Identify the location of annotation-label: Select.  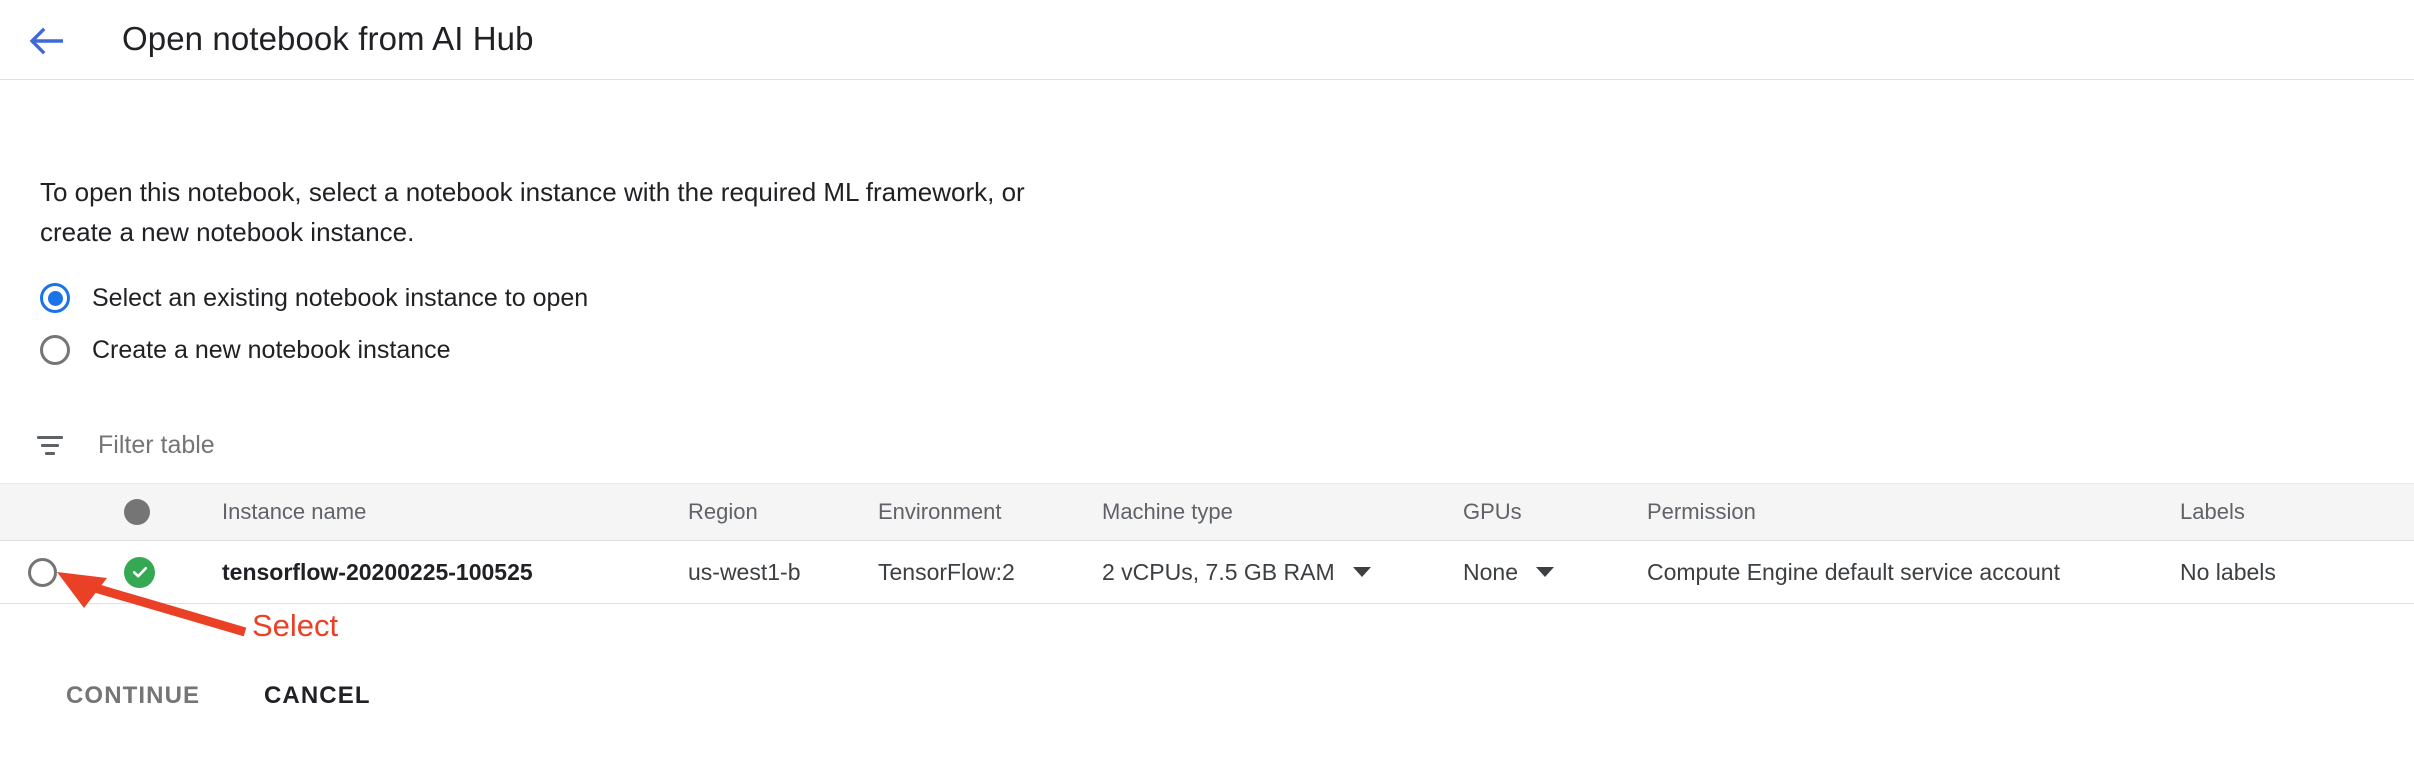
(295, 625).